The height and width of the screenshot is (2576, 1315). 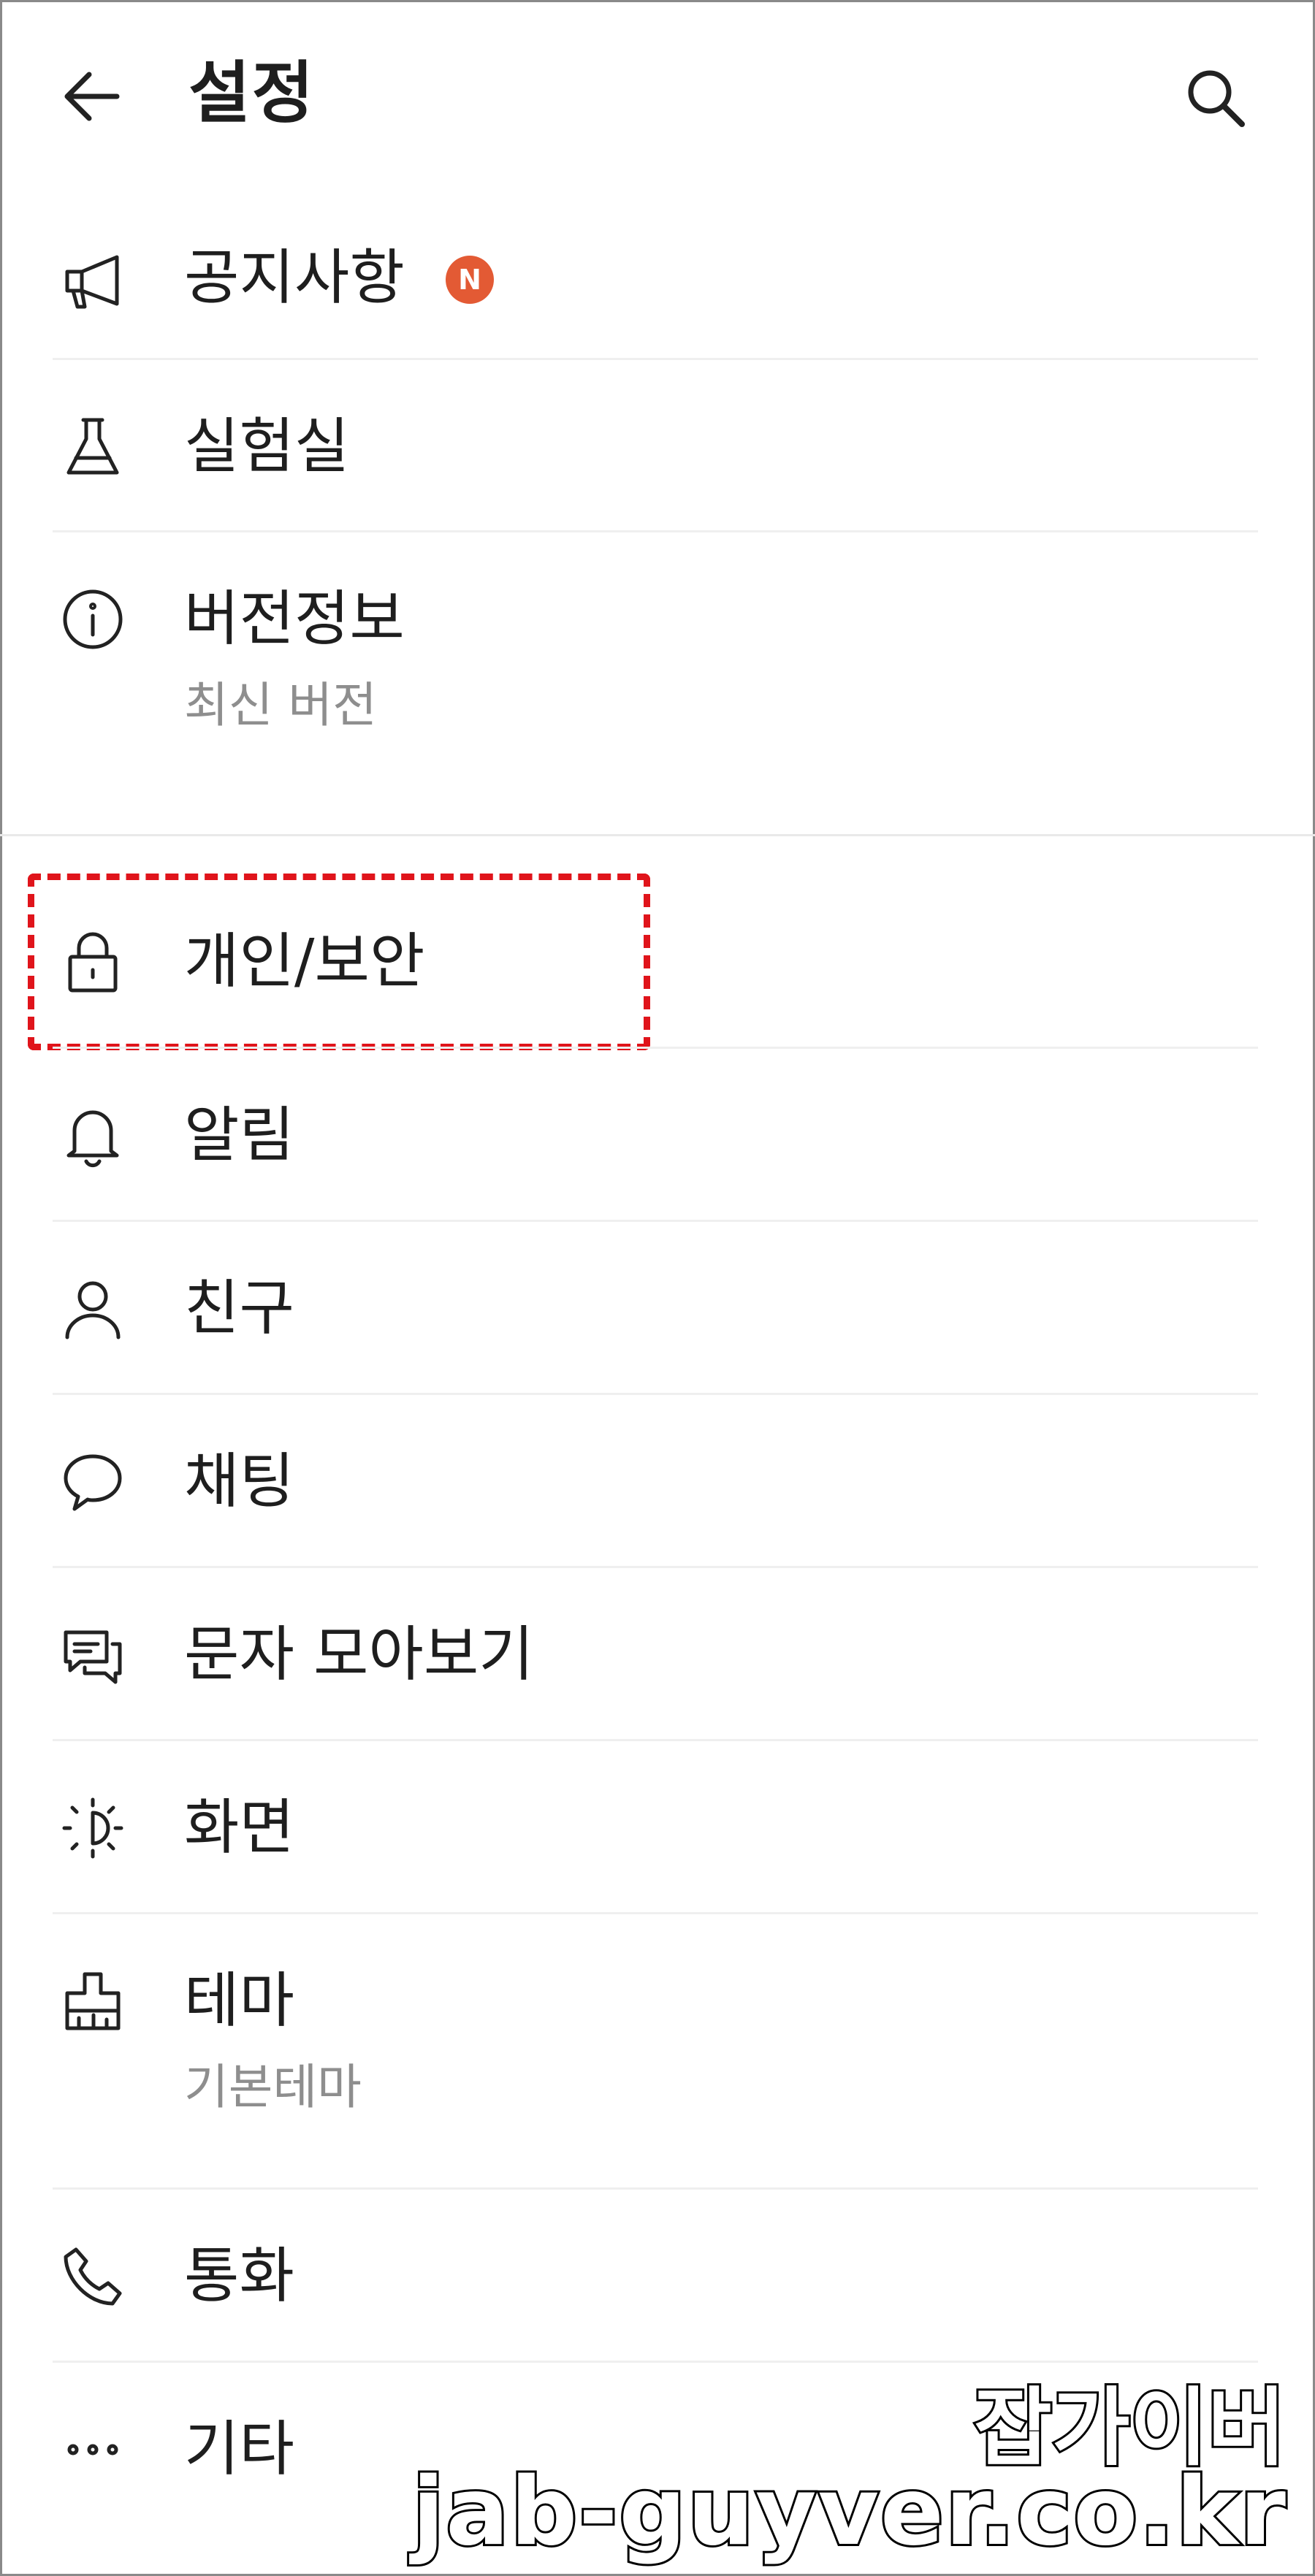 I want to click on search-button, so click(x=1215, y=97).